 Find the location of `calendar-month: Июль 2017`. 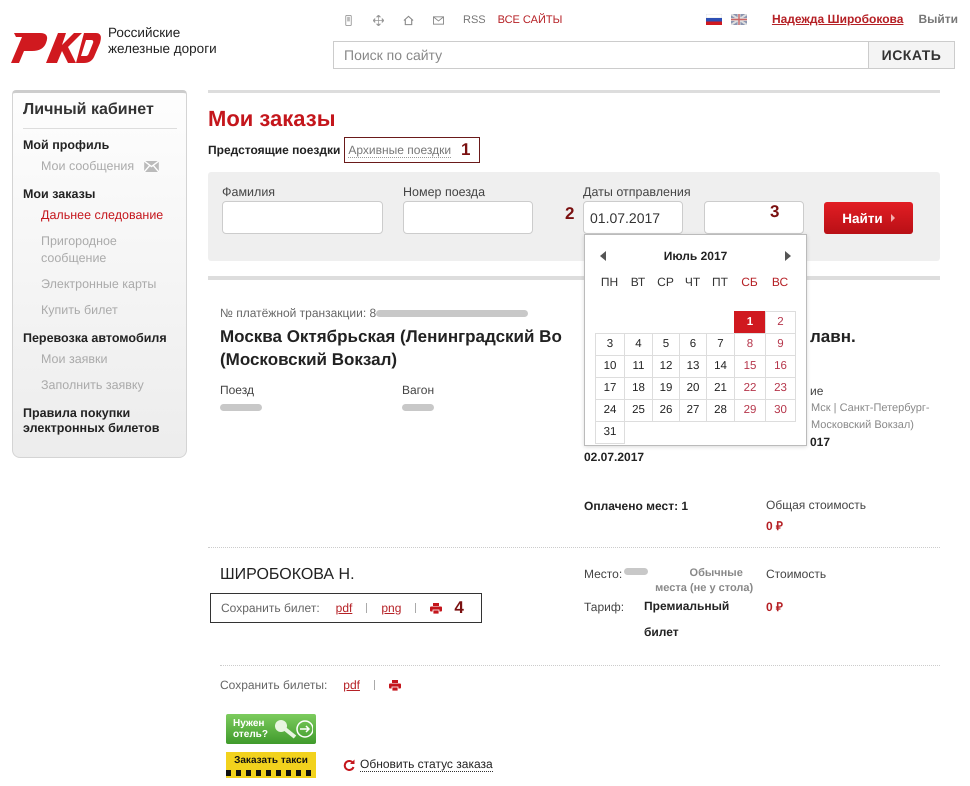

calendar-month: Июль 2017 is located at coordinates (696, 256).